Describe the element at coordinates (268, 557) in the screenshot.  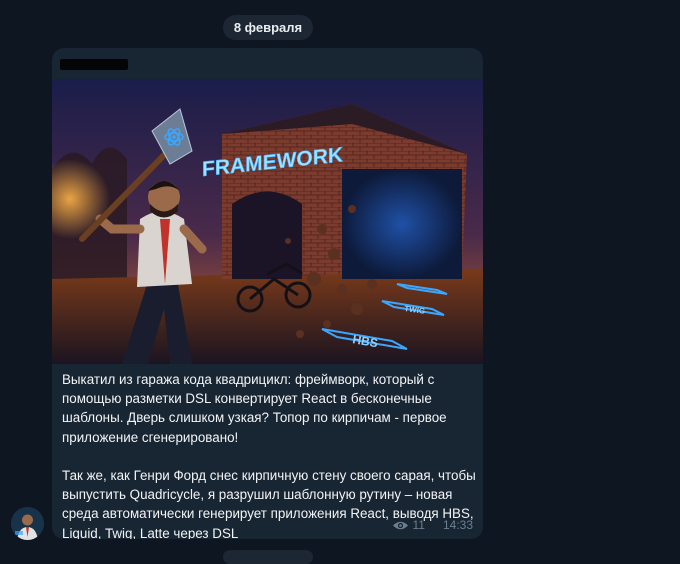
I see `next-date-separator` at that location.